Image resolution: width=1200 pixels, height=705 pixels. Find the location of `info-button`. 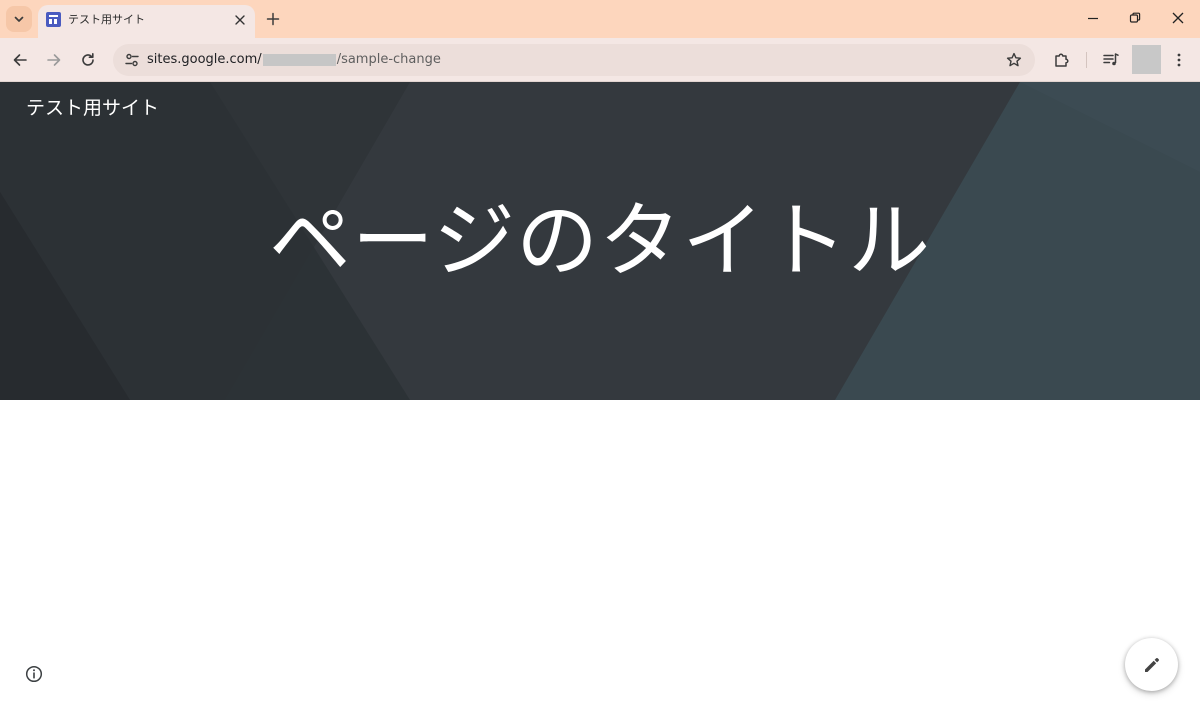

info-button is located at coordinates (34, 674).